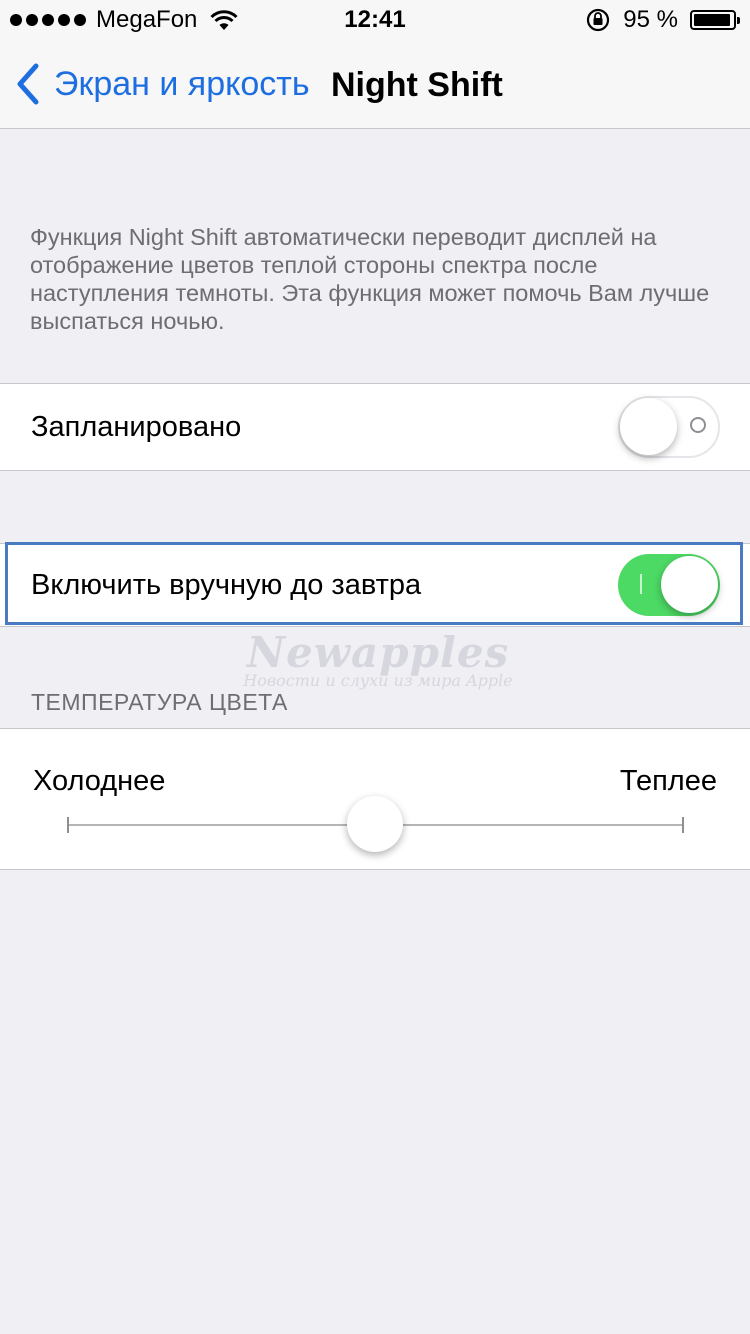  I want to click on manual-label: Включить вручную до завтра, so click(226, 585).